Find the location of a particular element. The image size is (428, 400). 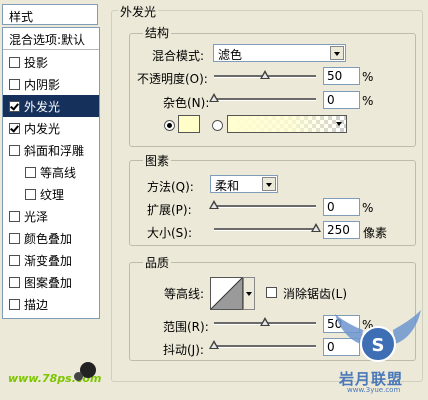

contour-curve-icon is located at coordinates (226, 293).